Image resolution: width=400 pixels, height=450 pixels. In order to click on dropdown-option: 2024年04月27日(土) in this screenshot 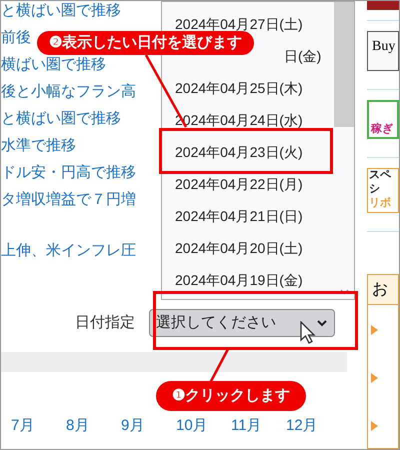, I will do `click(239, 24)`.